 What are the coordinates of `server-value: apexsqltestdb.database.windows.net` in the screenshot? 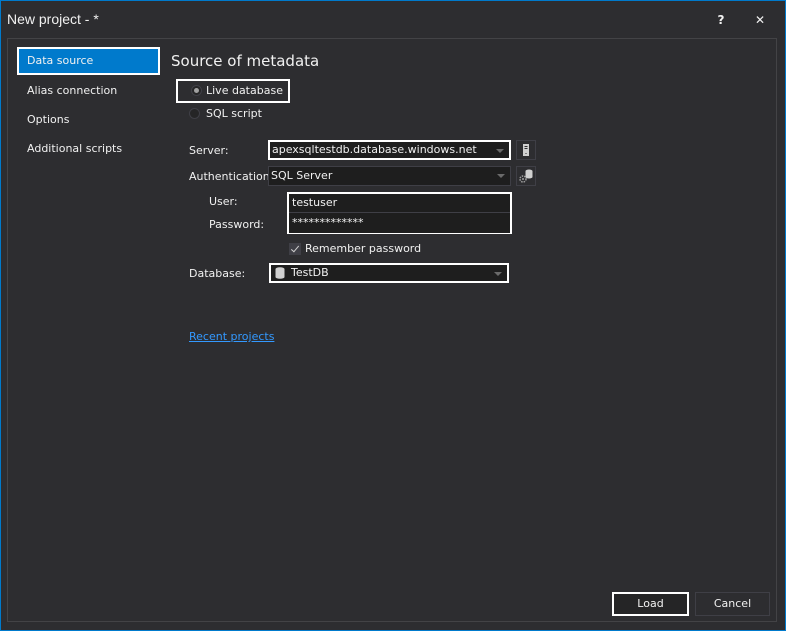 It's located at (374, 149).